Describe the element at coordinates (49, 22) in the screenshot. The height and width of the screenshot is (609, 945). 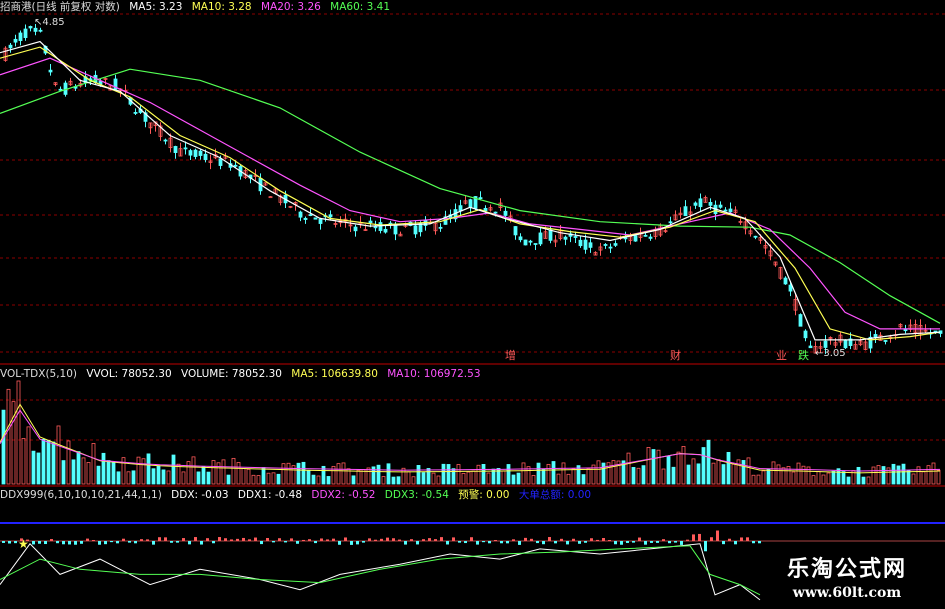
I see `high-price-label: ↖4.85` at that location.